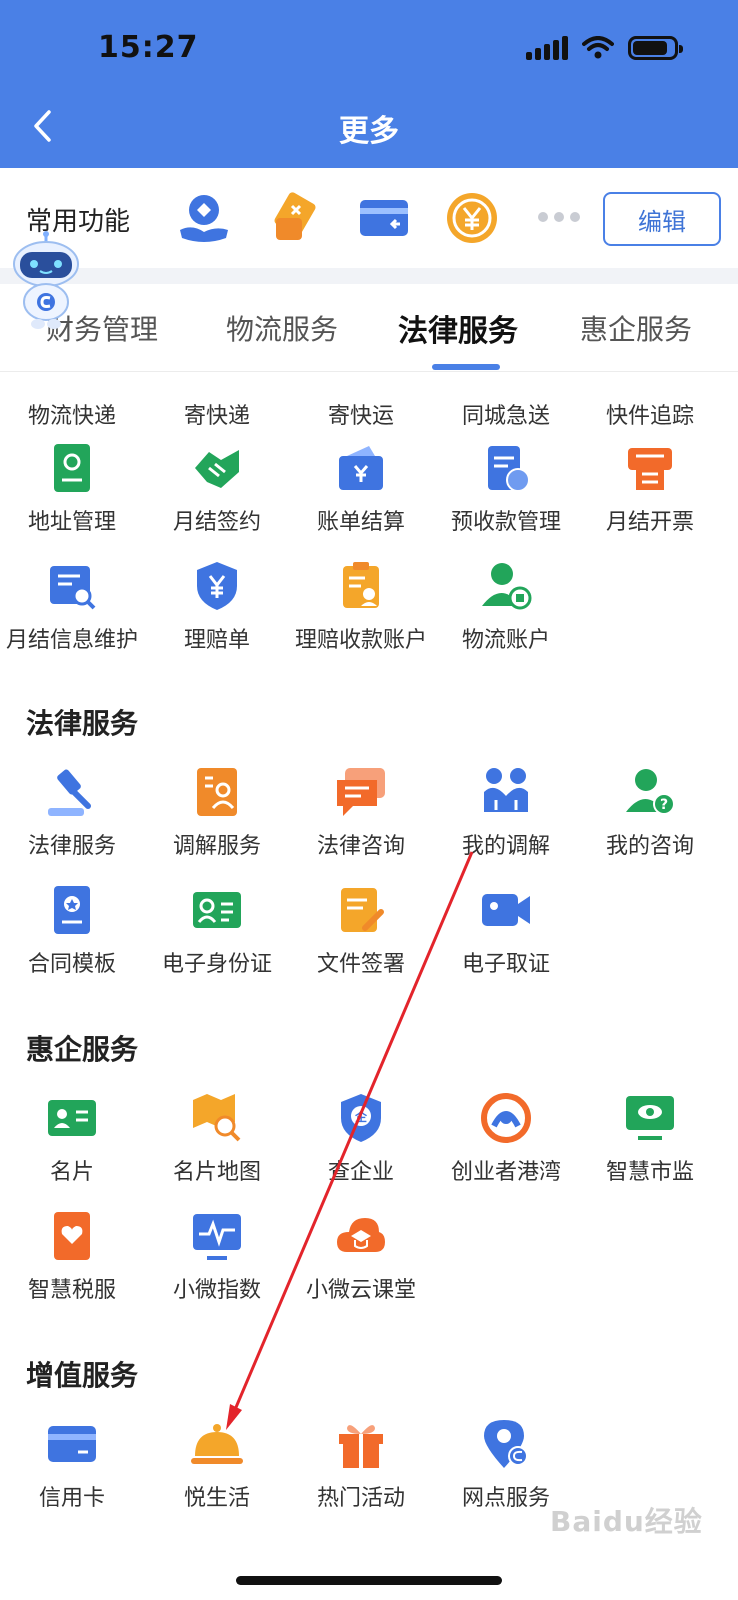  I want to click on food-cloche-icon, so click(217, 1444).